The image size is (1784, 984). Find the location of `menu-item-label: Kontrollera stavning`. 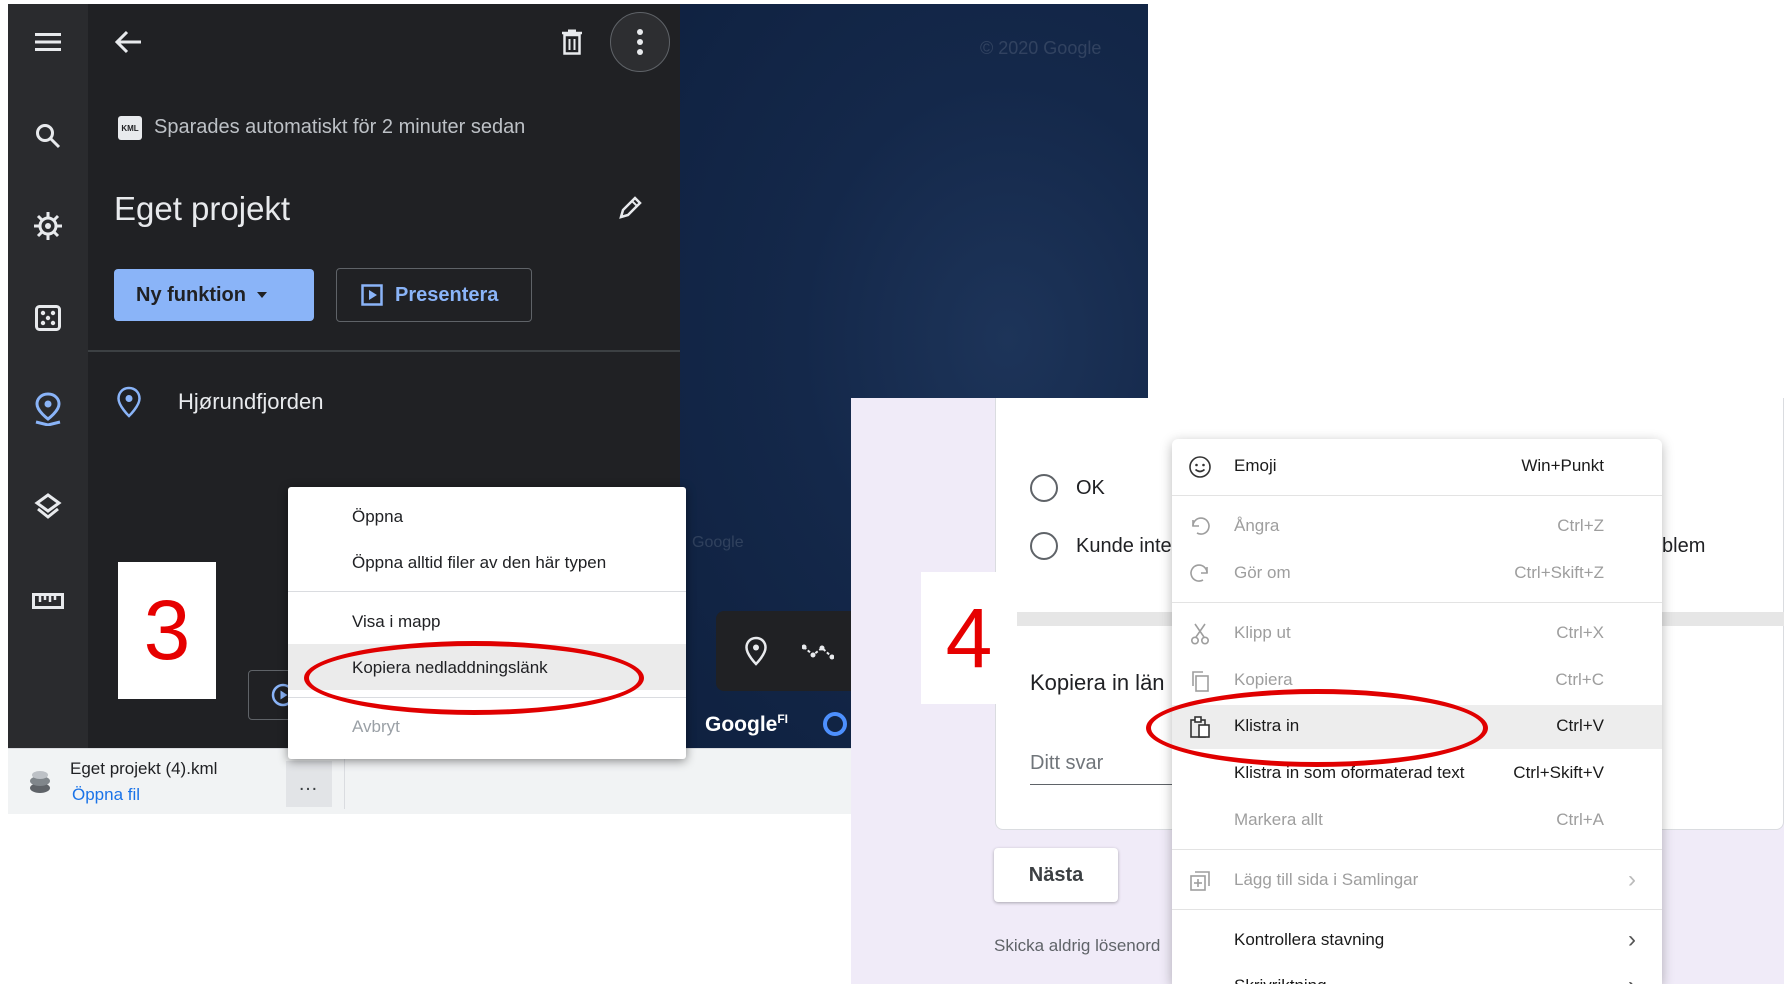

menu-item-label: Kontrollera stavning is located at coordinates (1309, 939).